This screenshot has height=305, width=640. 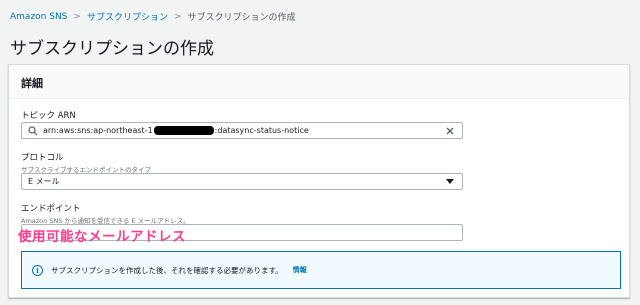 I want to click on info-alert: i サブスクリプションを作成した後、それを確認する必要があります。 情報, so click(x=321, y=270).